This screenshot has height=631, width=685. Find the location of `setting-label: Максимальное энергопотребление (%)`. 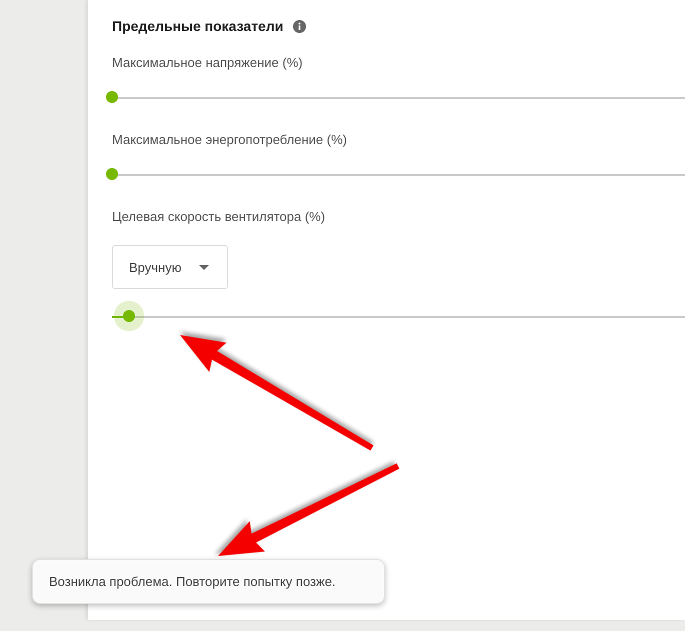

setting-label: Максимальное энергопотребление (%) is located at coordinates (230, 140).